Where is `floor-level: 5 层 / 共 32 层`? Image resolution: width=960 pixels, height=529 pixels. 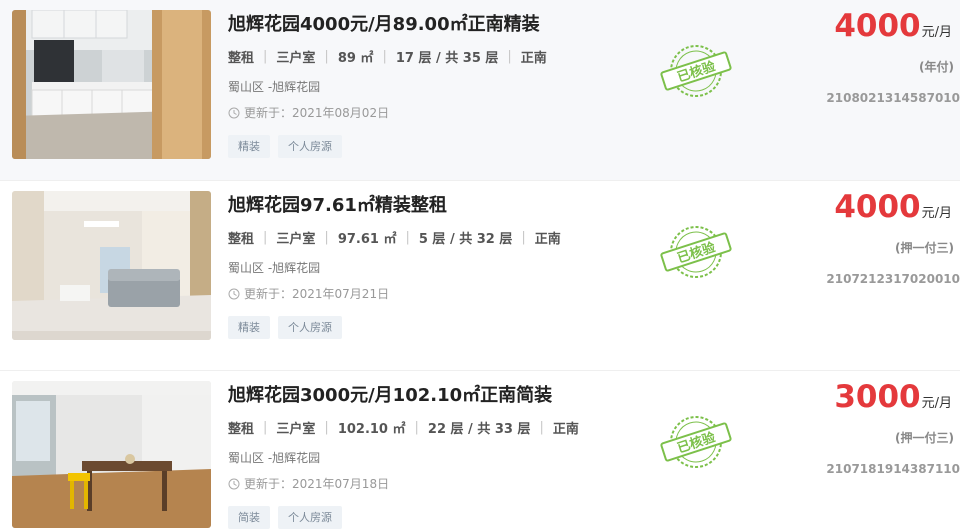
floor-level: 5 层 / 共 32 层 is located at coordinates (465, 239).